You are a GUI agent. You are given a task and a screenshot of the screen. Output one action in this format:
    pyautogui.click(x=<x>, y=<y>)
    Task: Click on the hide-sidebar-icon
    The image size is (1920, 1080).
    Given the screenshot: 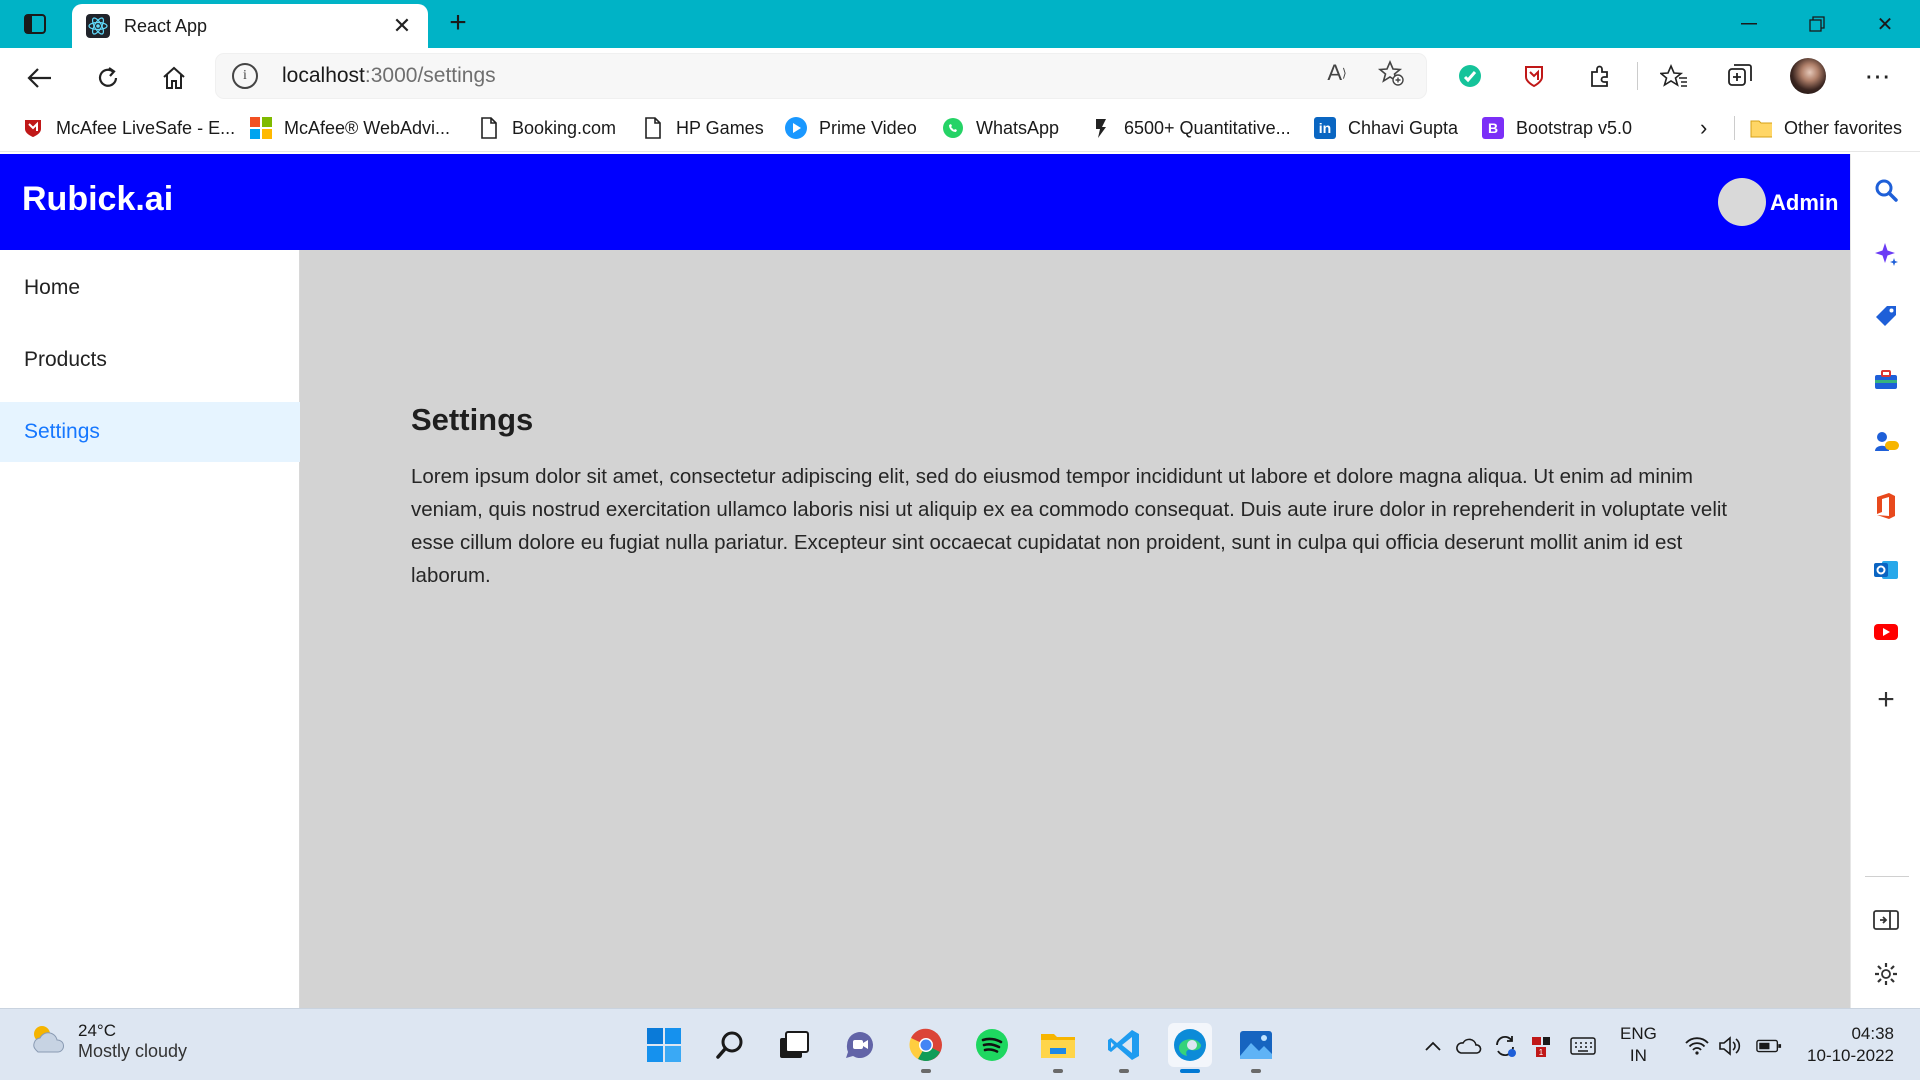 What is the action you would take?
    pyautogui.click(x=1886, y=920)
    